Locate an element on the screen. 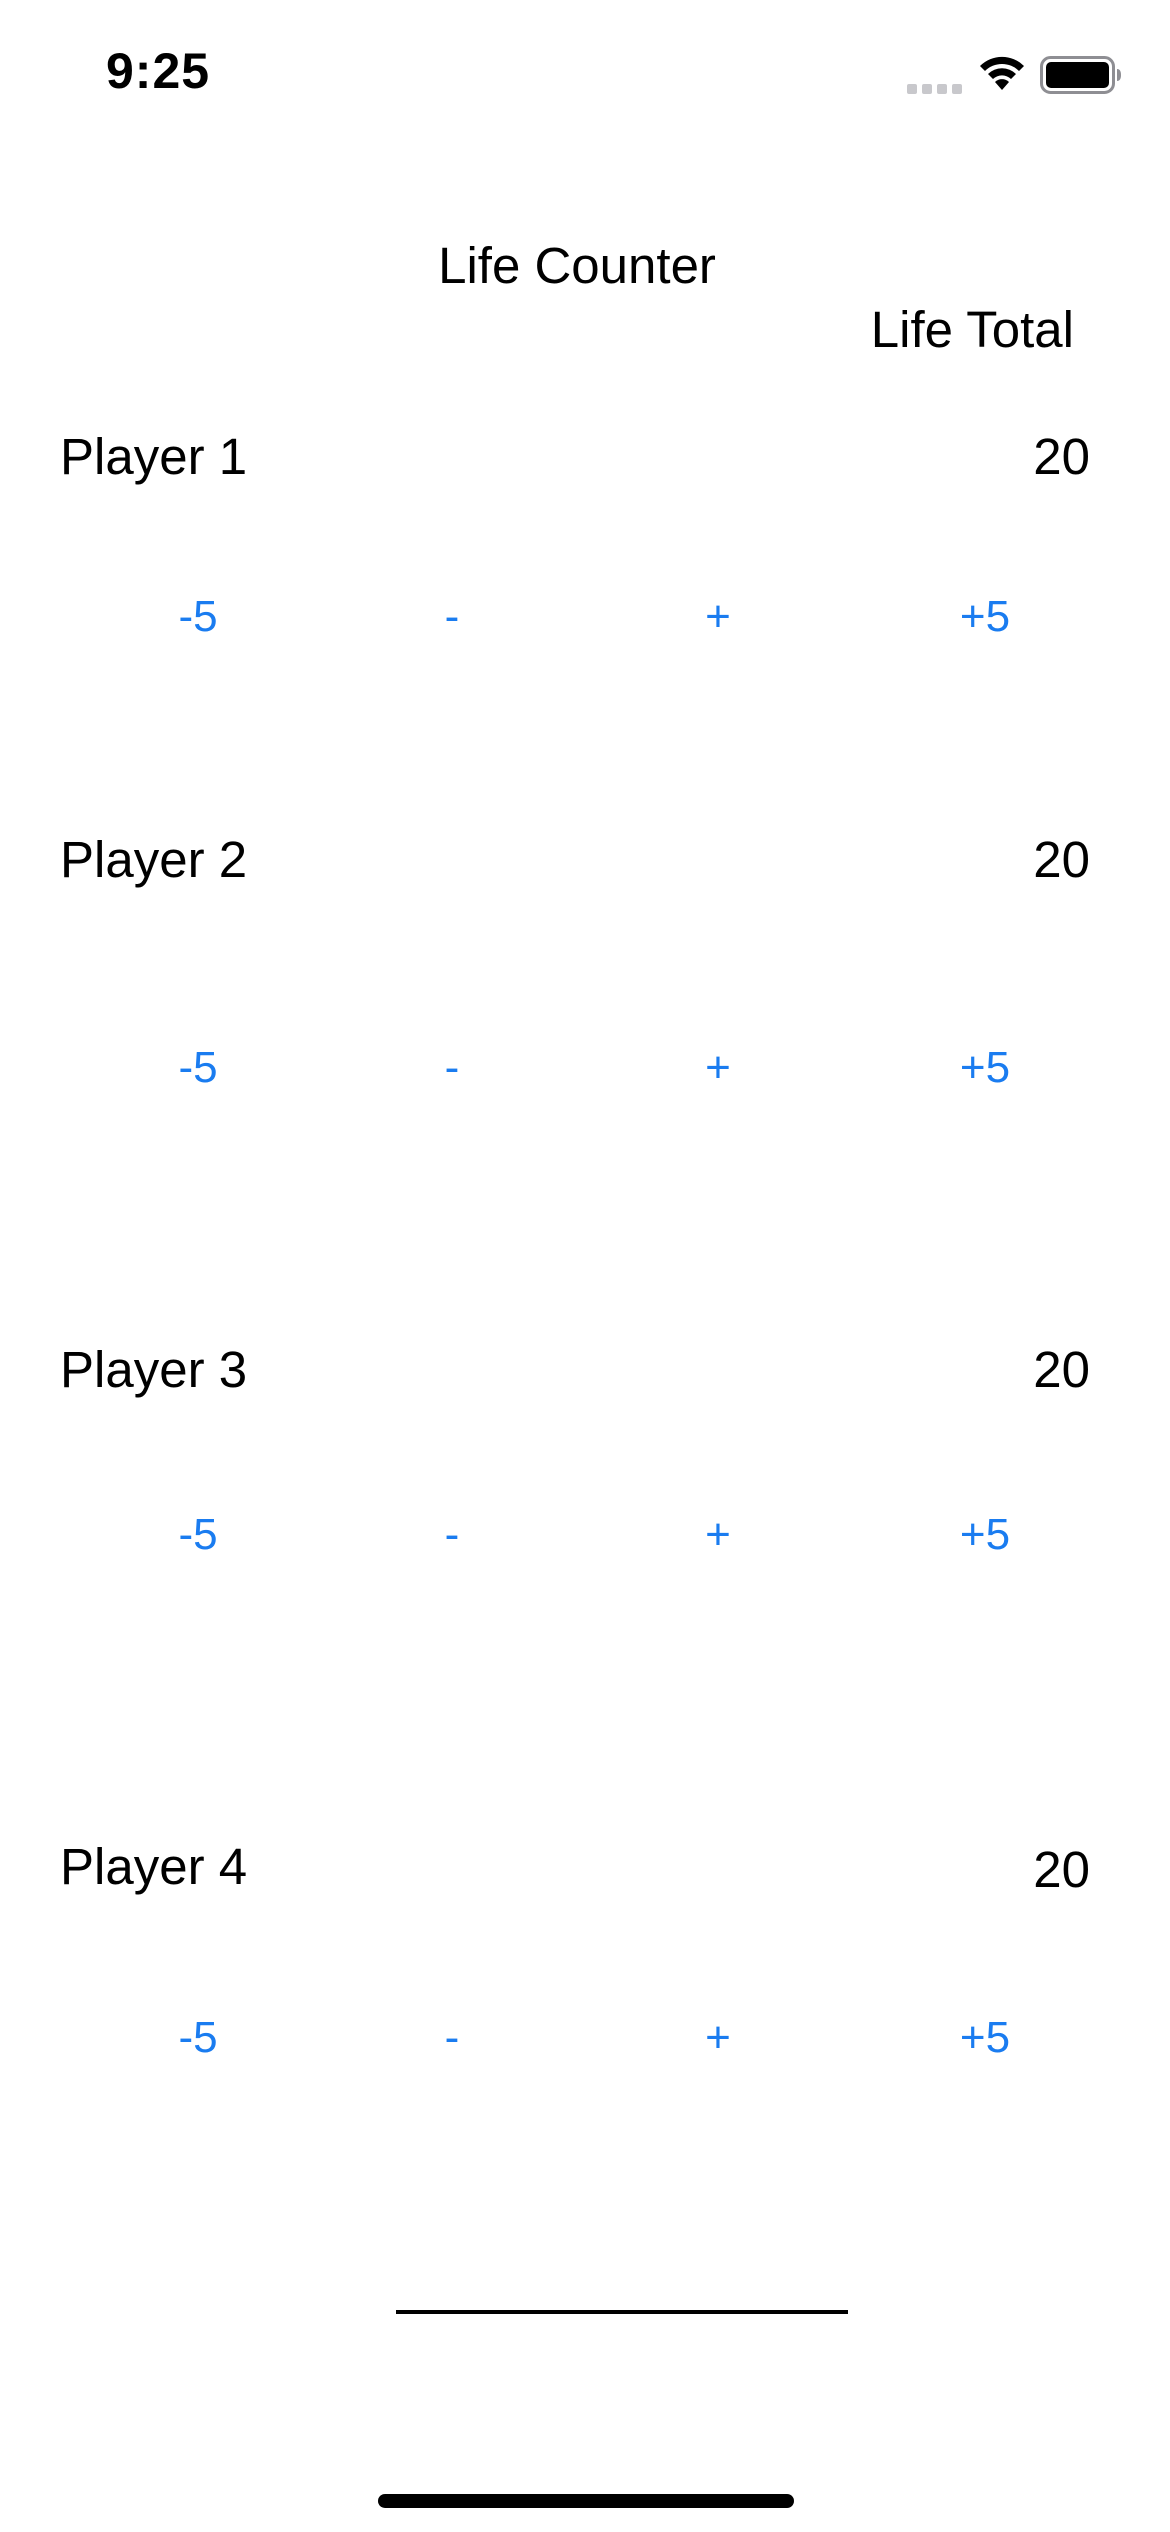 This screenshot has height=2532, width=1170. player-4-plus-5-button: +5 is located at coordinates (985, 2038).